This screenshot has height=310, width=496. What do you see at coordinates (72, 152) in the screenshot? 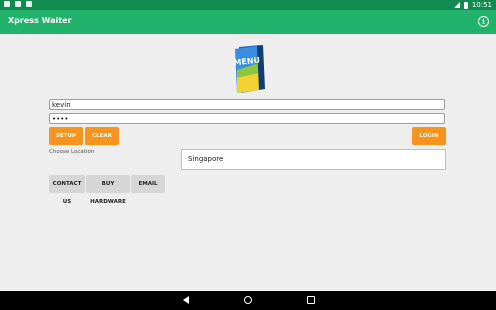
I see `choose-location-label: Choose Location` at bounding box center [72, 152].